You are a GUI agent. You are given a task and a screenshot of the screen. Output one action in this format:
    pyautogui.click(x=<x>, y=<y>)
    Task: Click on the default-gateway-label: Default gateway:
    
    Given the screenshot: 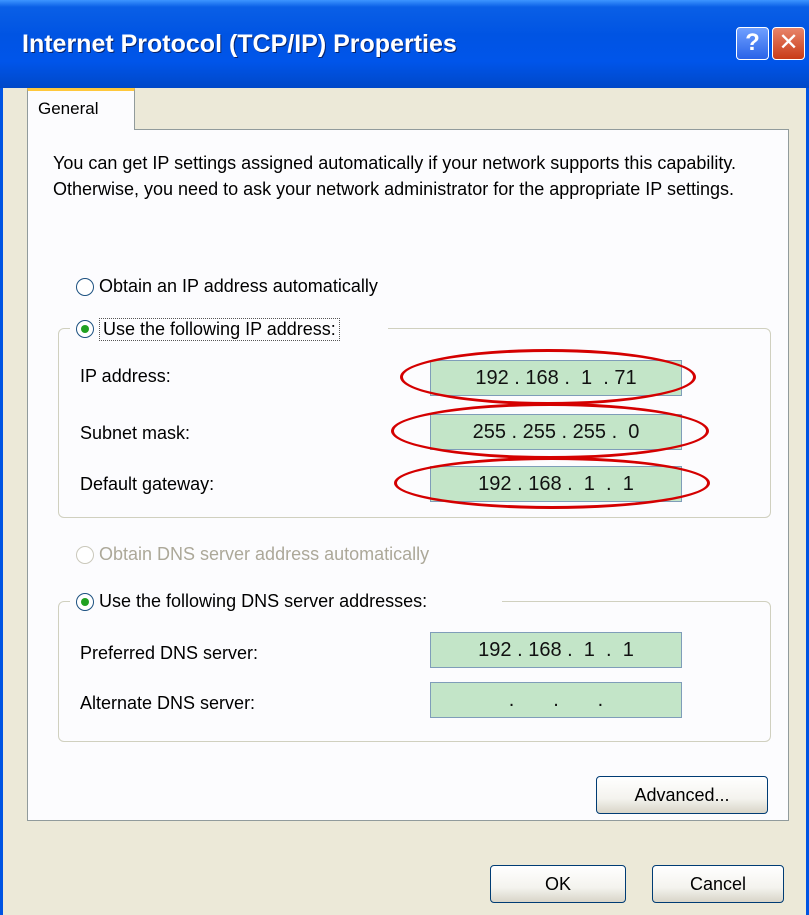 What is the action you would take?
    pyautogui.click(x=147, y=484)
    